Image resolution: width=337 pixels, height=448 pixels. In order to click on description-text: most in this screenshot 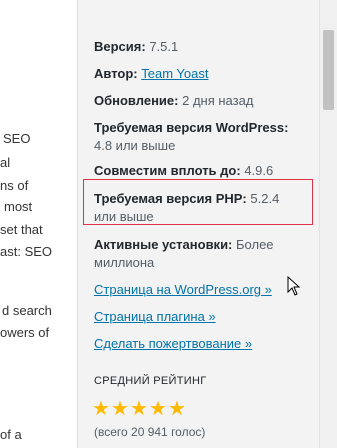, I will do `click(18, 206)`.